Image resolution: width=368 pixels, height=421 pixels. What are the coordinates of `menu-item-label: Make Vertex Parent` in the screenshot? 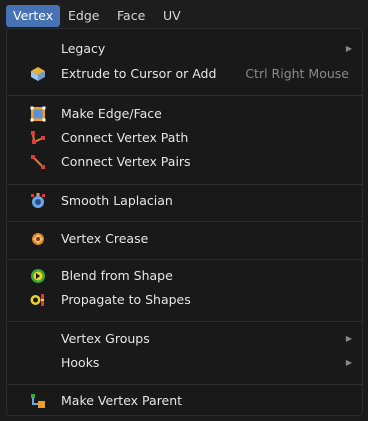 It's located at (122, 400).